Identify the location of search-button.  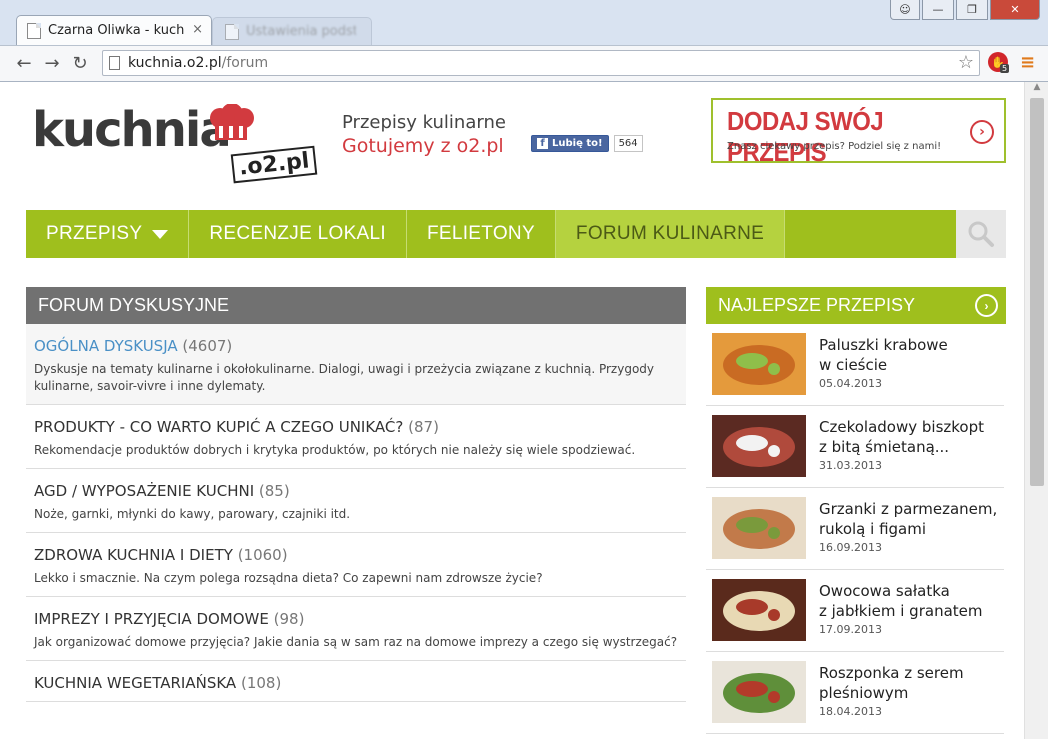
(981, 234).